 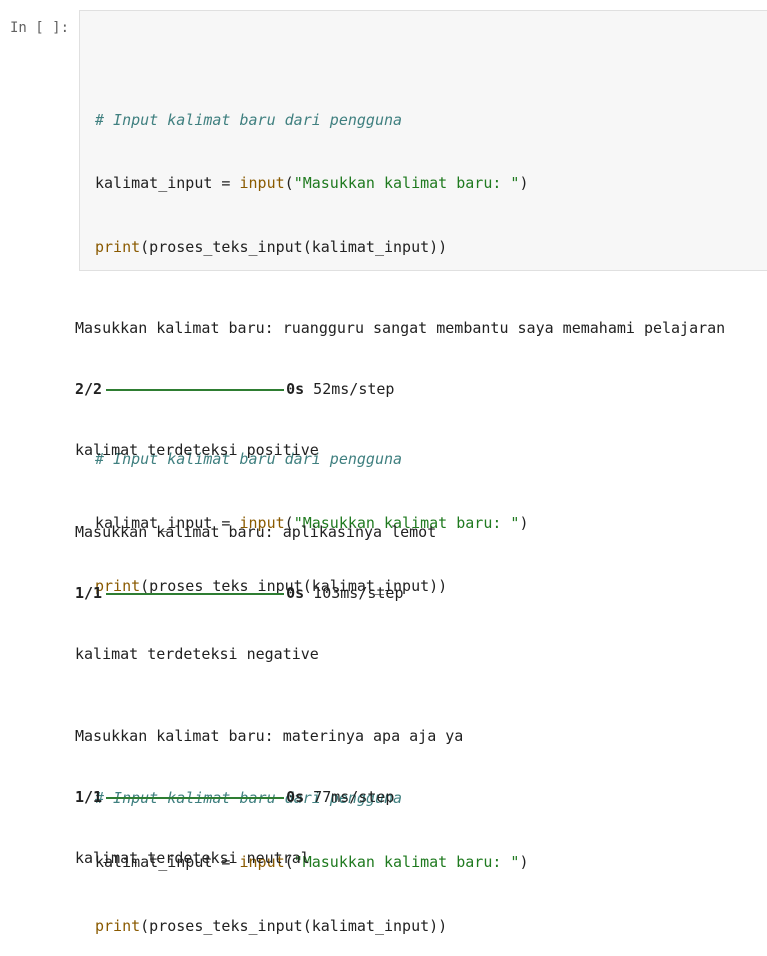 What do you see at coordinates (349, 797) in the screenshot?
I see `step-rate: 77ms/step` at bounding box center [349, 797].